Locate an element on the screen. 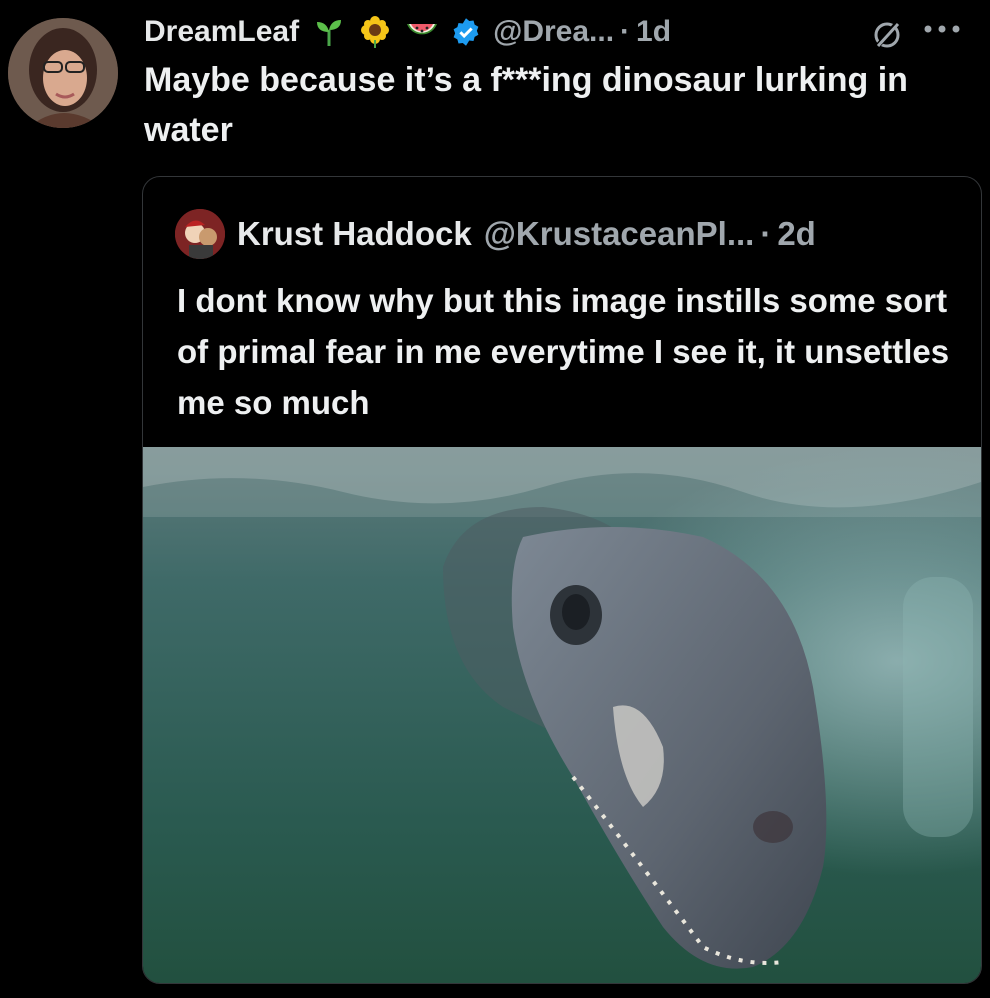  quoted-author-avatar is located at coordinates (200, 234).